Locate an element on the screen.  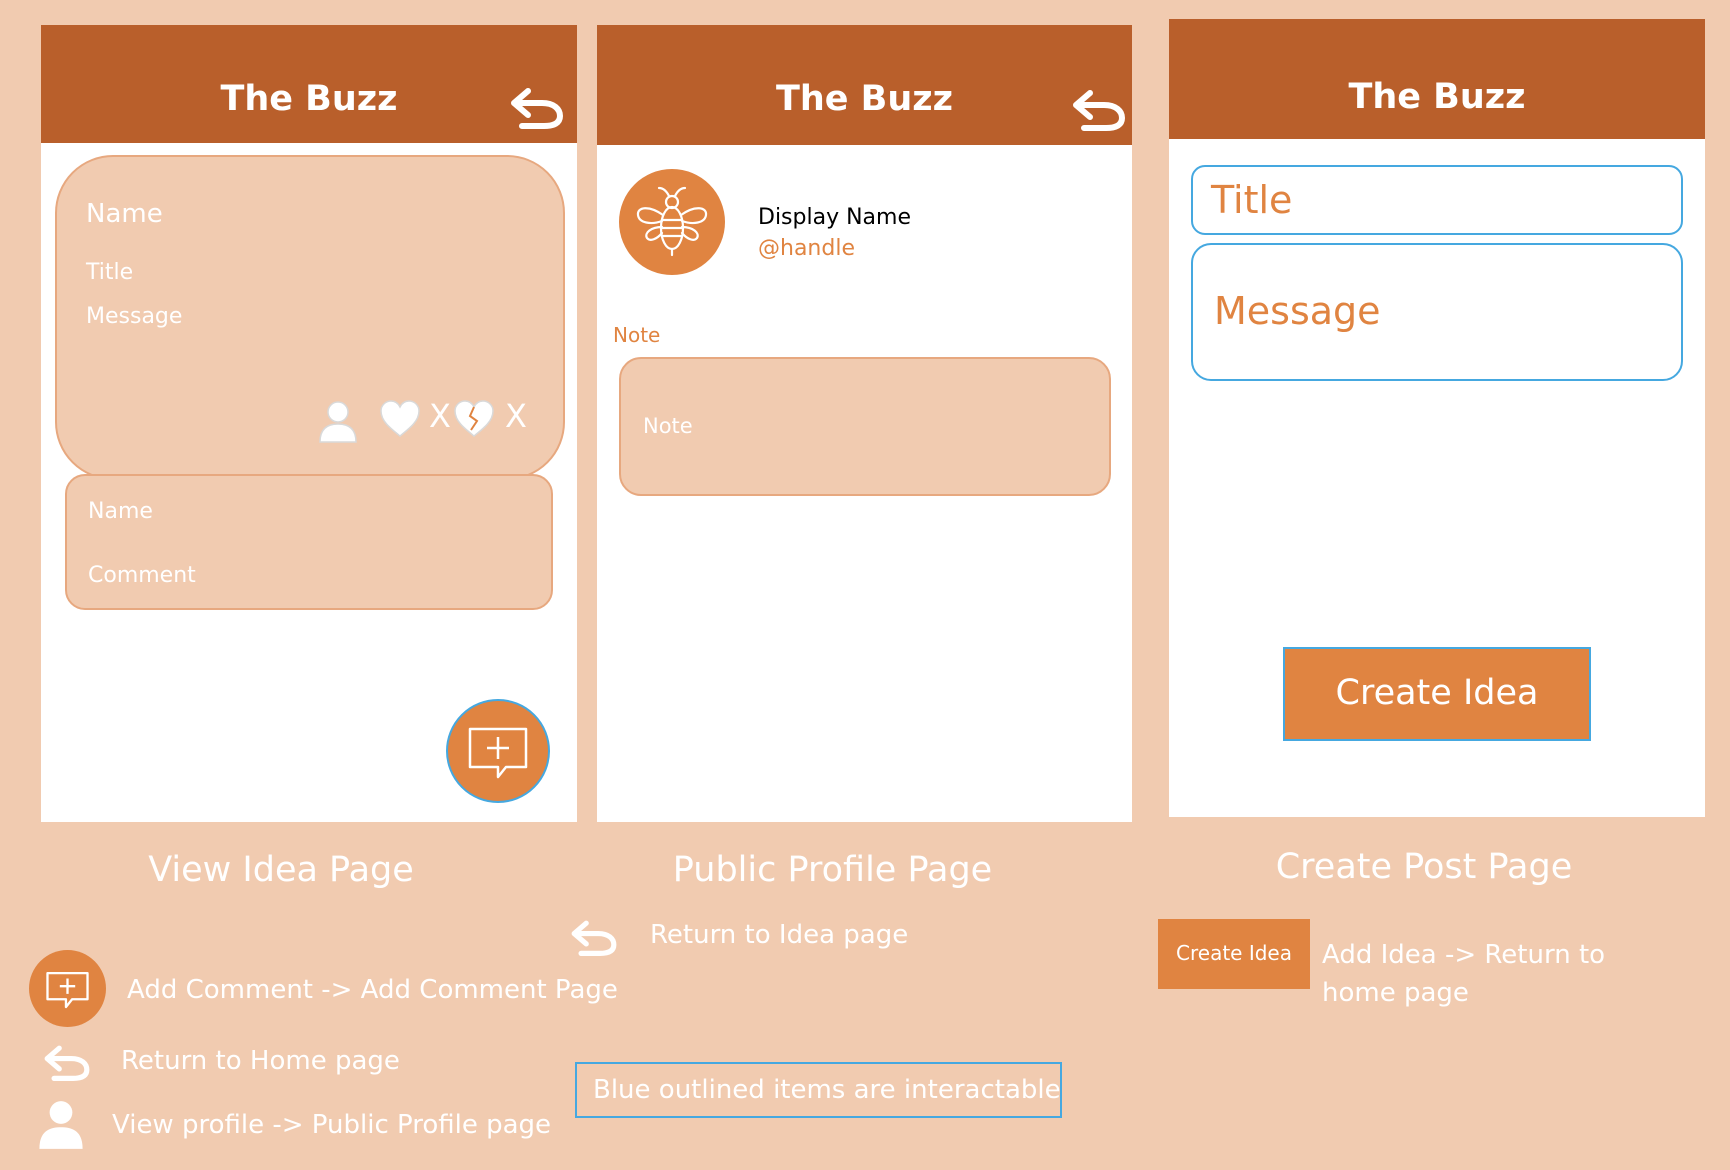
legend-create-idea-button: Create Idea is located at coordinates (1234, 954).